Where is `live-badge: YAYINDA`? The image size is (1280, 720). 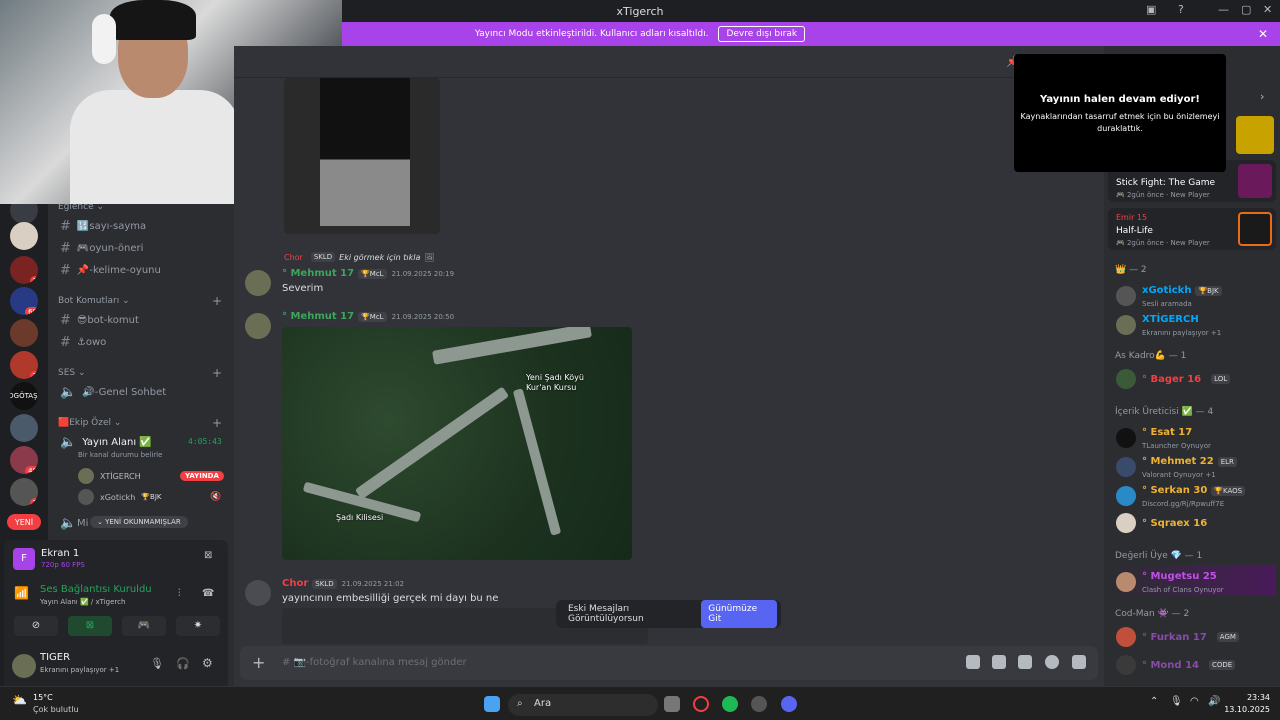 live-badge: YAYINDA is located at coordinates (202, 476).